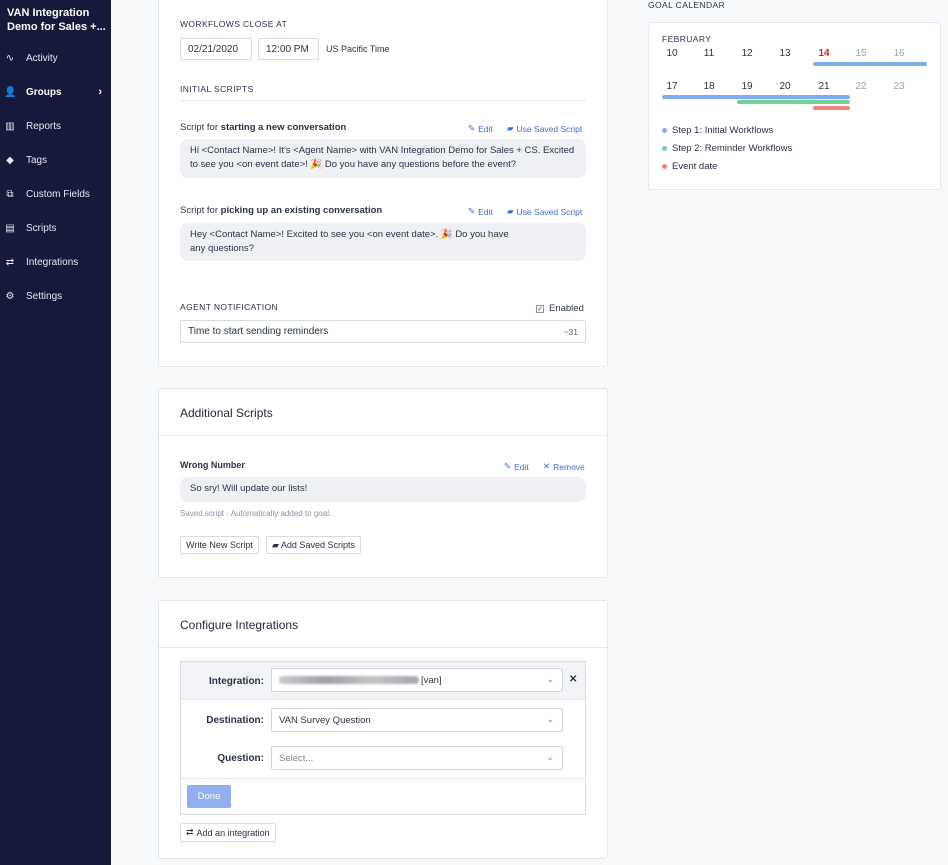  I want to click on destination-label: Destination:, so click(235, 720).